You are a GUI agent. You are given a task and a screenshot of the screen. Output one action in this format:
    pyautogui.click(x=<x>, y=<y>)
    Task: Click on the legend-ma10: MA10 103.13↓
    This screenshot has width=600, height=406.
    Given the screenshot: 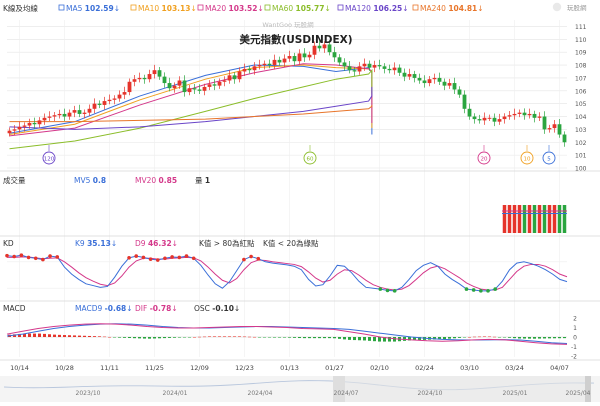 What is the action you would take?
    pyautogui.click(x=167, y=8)
    